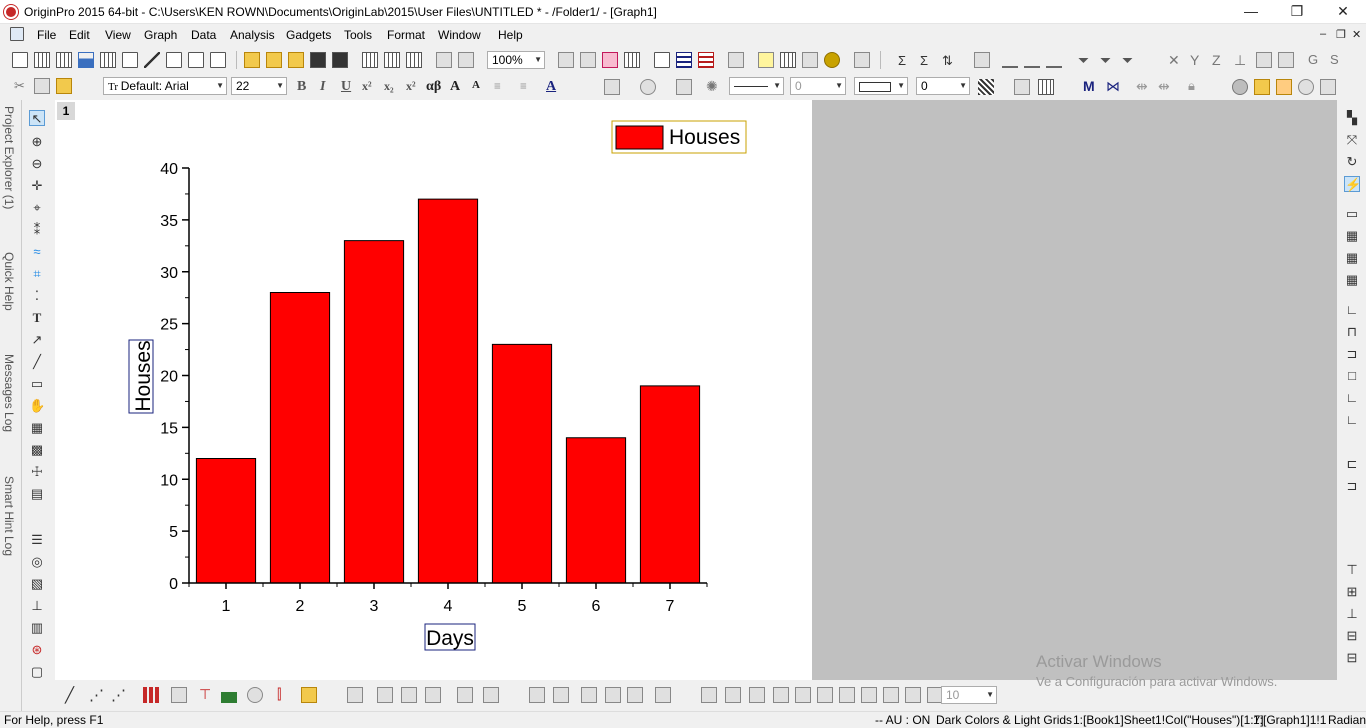 Image resolution: width=1366 pixels, height=728 pixels. What do you see at coordinates (1352, 280) in the screenshot?
I see `extract-layers-icon: ▦` at bounding box center [1352, 280].